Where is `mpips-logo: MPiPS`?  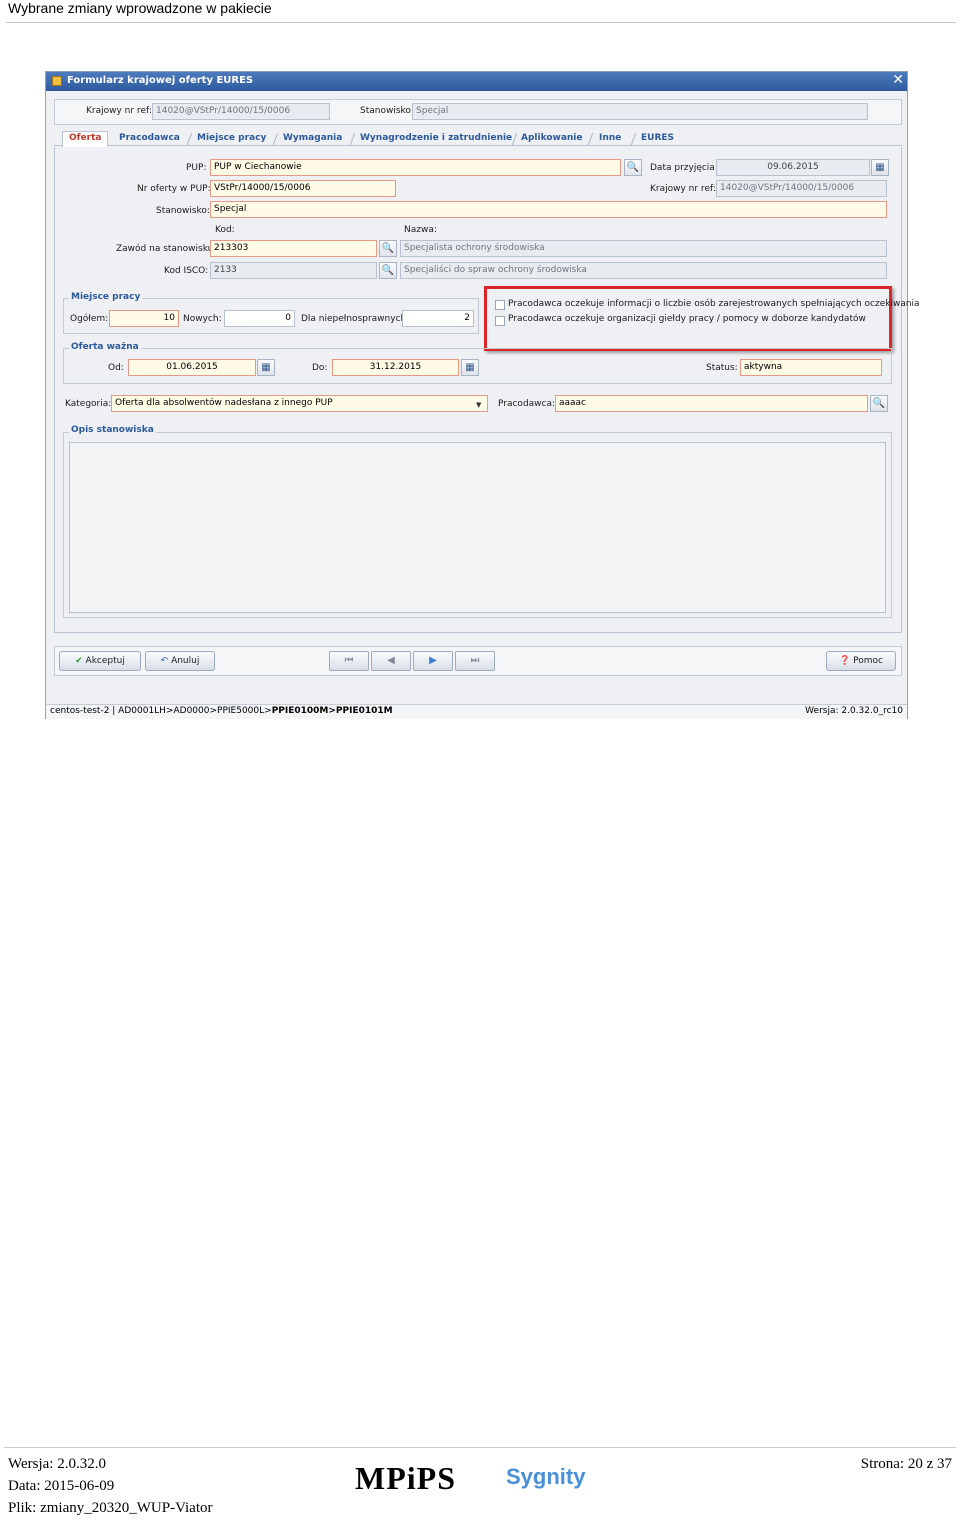
mpips-logo: MPiPS is located at coordinates (405, 1478).